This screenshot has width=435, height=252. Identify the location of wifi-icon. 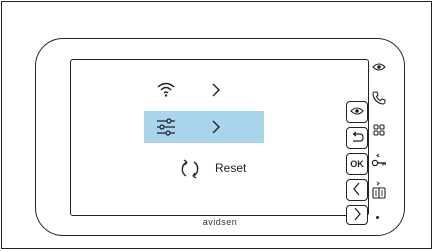
(166, 91).